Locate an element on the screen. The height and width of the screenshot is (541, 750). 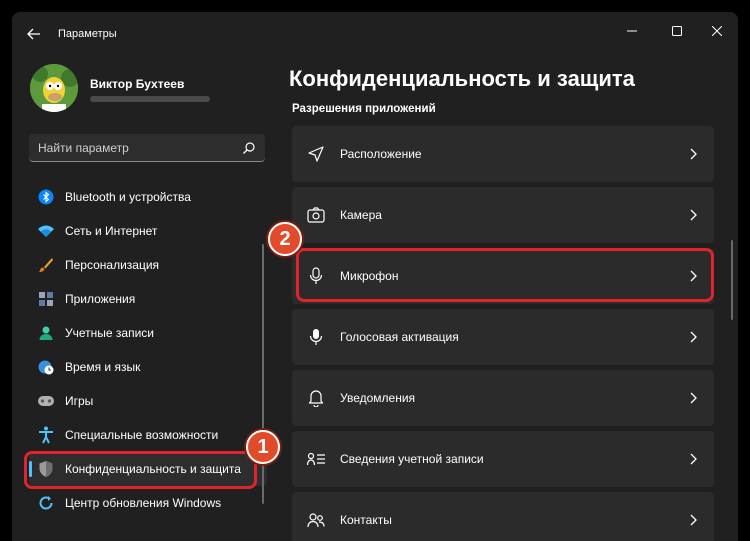
setting-row-notifications: Уведомления is located at coordinates (503, 398).